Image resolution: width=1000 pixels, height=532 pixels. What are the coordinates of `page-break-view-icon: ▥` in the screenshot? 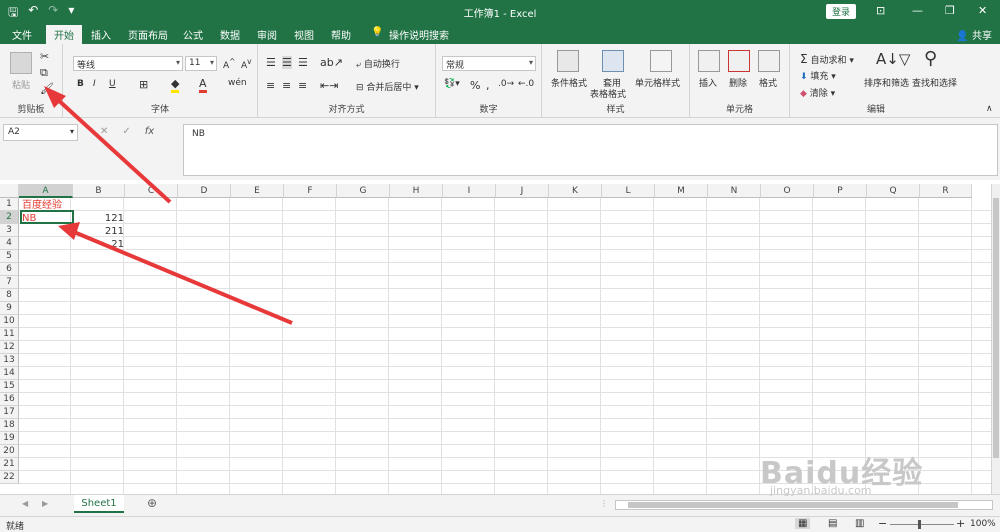 It's located at (859, 523).